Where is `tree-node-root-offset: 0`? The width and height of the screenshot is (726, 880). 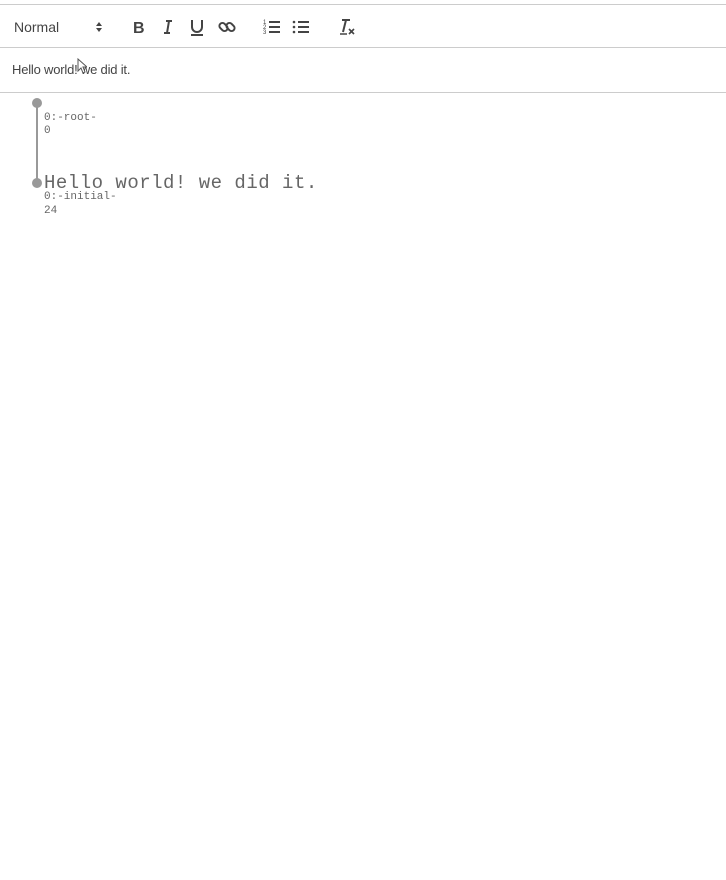 tree-node-root-offset: 0 is located at coordinates (47, 131).